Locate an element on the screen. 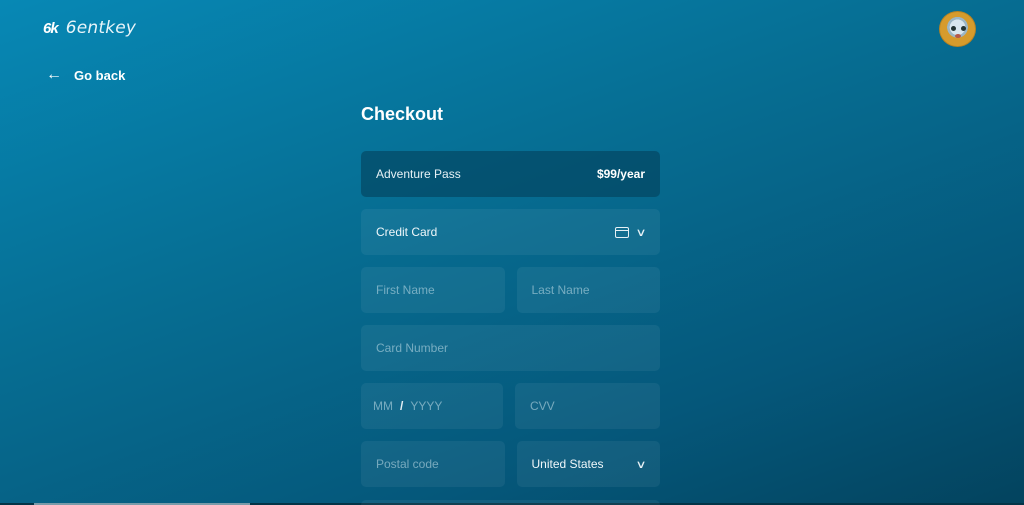  go-back-link: ← Go back is located at coordinates (85, 75).